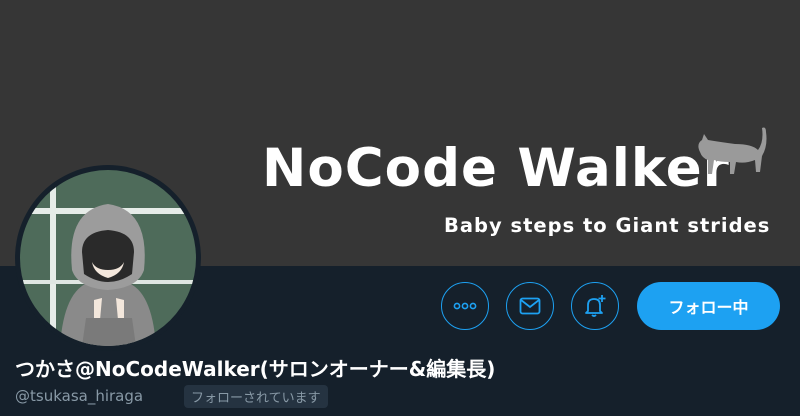 The height and width of the screenshot is (416, 800). I want to click on user-handle: @tsukasa_hiraga, so click(79, 396).